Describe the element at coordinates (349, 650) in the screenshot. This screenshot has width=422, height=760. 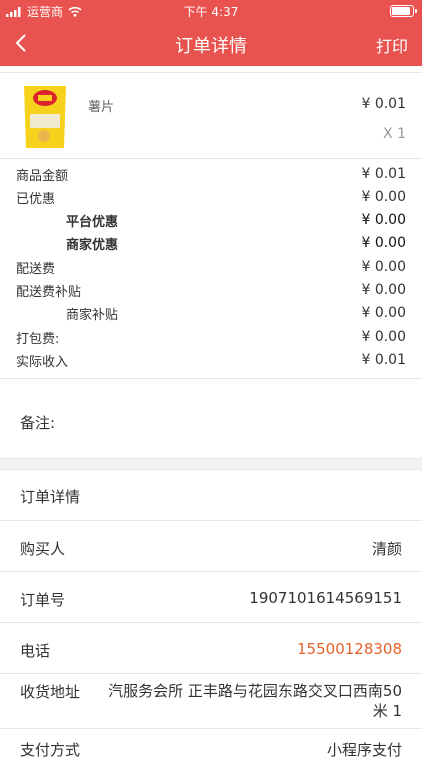
I see `phone-value: 15500128308` at that location.